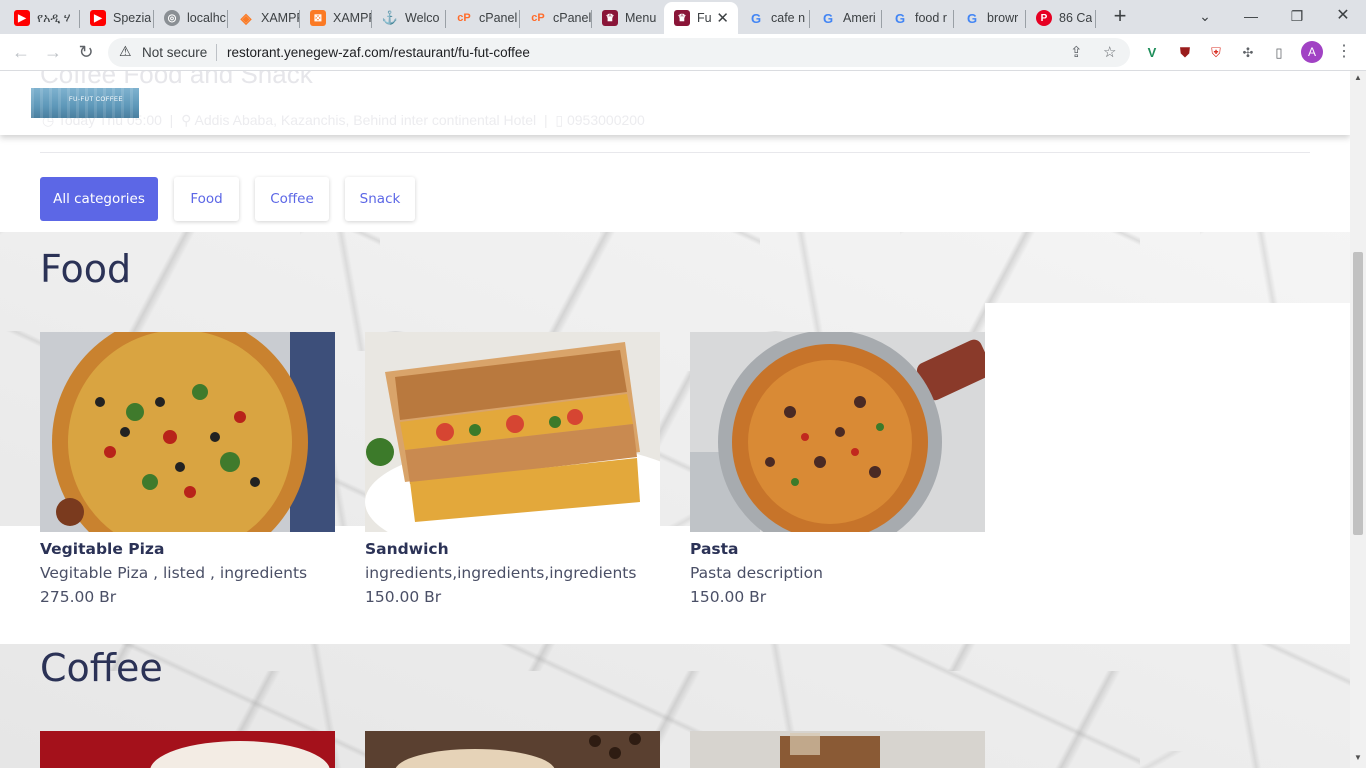  Describe the element at coordinates (722, 18) in the screenshot. I see `close-tab-icon: ✕` at that location.